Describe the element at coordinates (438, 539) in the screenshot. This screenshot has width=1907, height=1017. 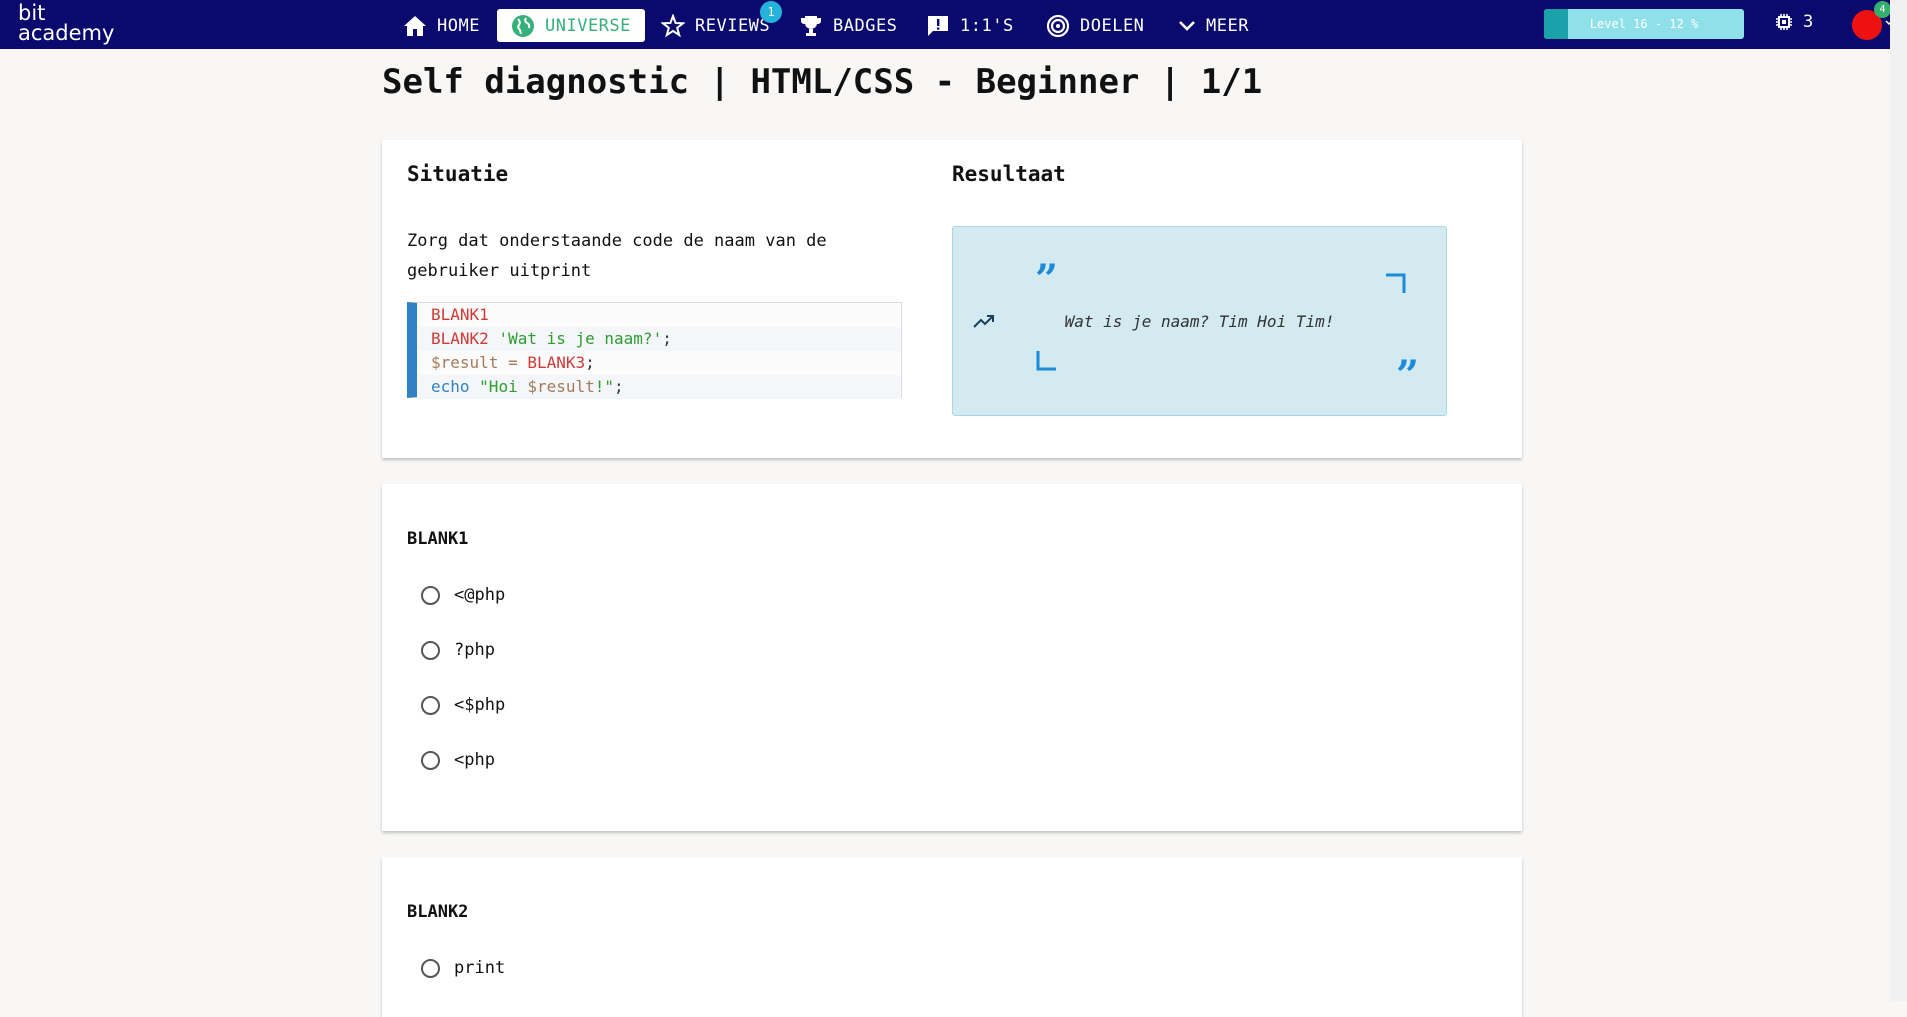
I see `blank1-title: BLANK1` at that location.